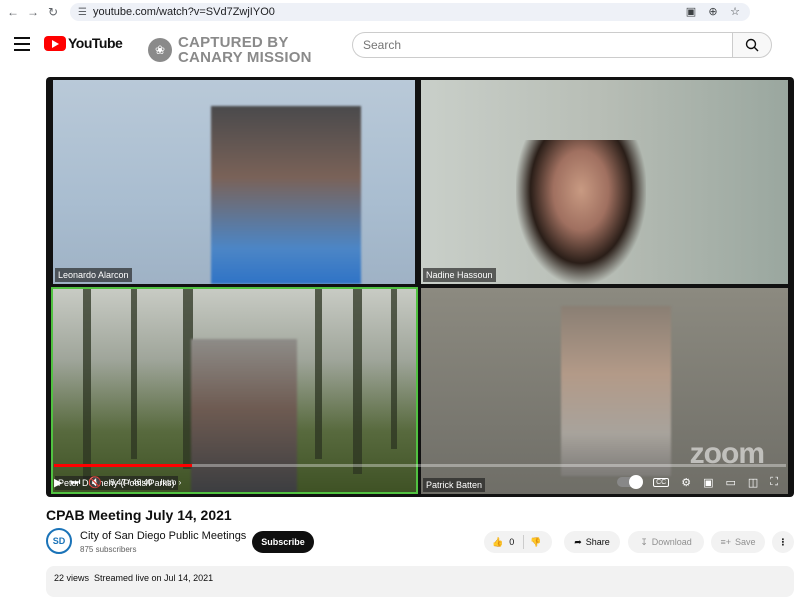 This screenshot has height=597, width=800. I want to click on search-input, so click(542, 45).